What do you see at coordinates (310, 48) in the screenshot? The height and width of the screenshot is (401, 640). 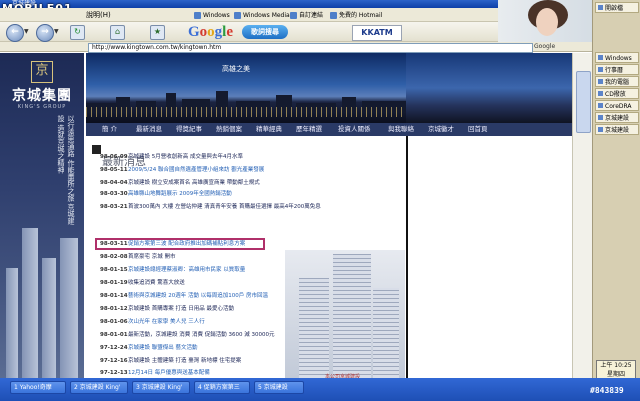 I see `url-field: http://www.kingtown.com.tw/kingtown.htm` at bounding box center [310, 48].